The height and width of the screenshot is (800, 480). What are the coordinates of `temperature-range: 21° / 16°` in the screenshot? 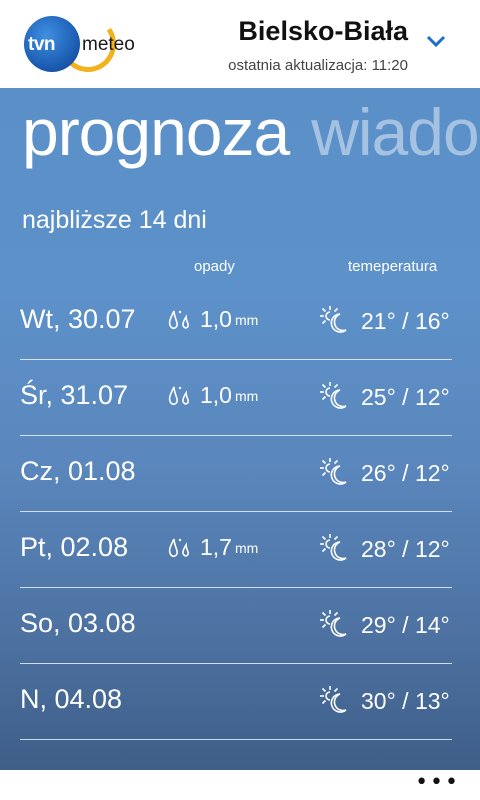 It's located at (405, 321).